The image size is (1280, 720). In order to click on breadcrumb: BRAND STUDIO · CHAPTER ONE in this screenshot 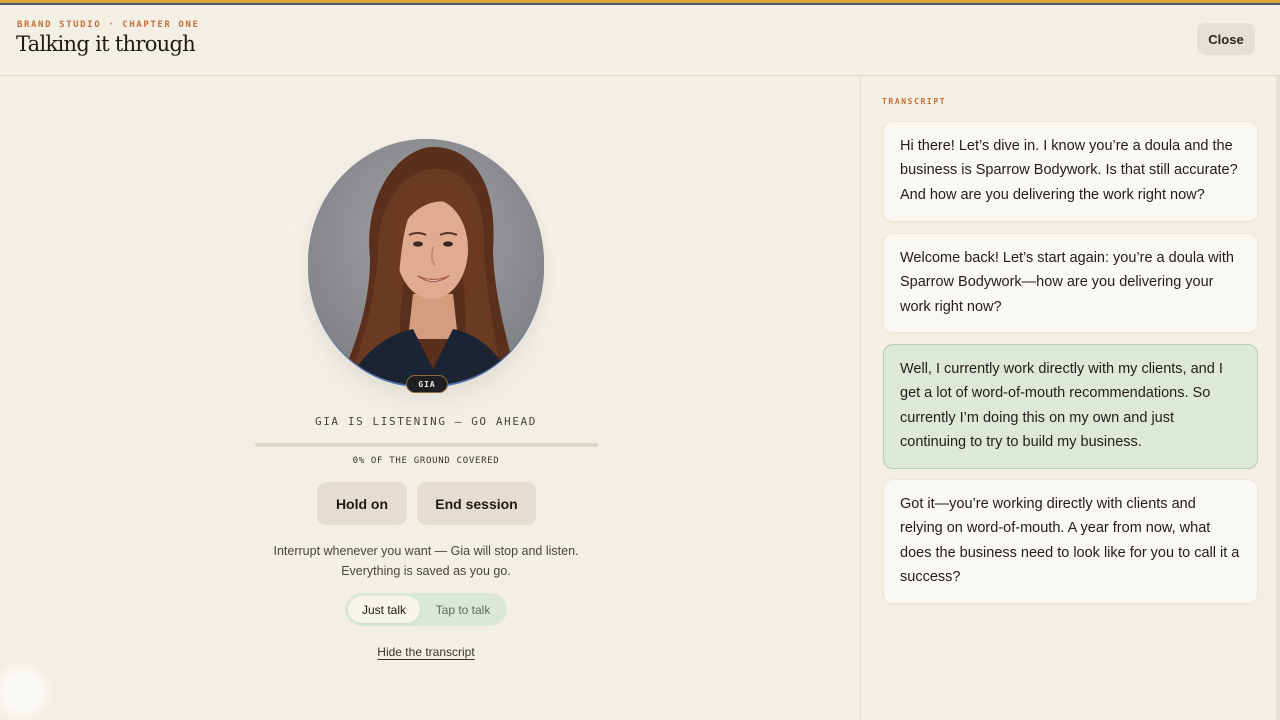, I will do `click(108, 25)`.